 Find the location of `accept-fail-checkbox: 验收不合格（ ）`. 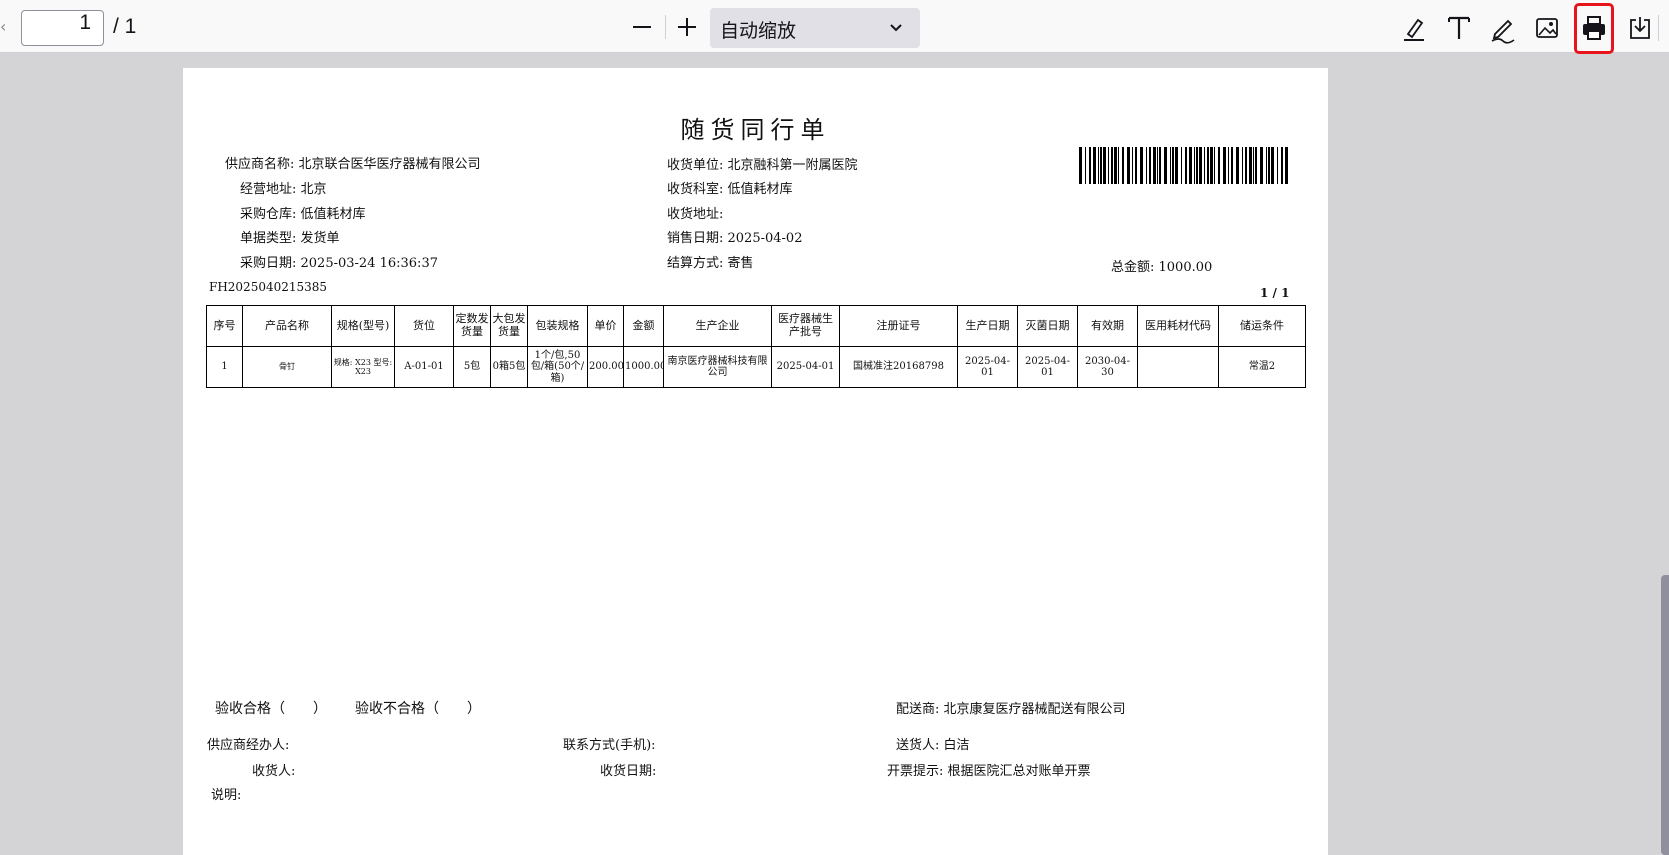

accept-fail-checkbox: 验收不合格（ ） is located at coordinates (418, 709).